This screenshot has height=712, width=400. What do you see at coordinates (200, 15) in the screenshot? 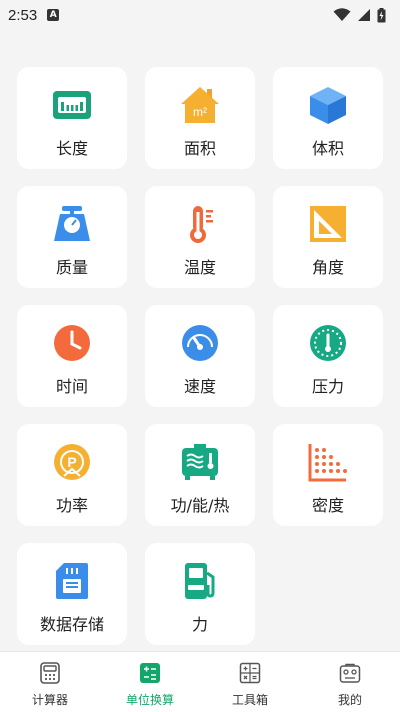
I see `status-bar: 2:53 A` at bounding box center [200, 15].